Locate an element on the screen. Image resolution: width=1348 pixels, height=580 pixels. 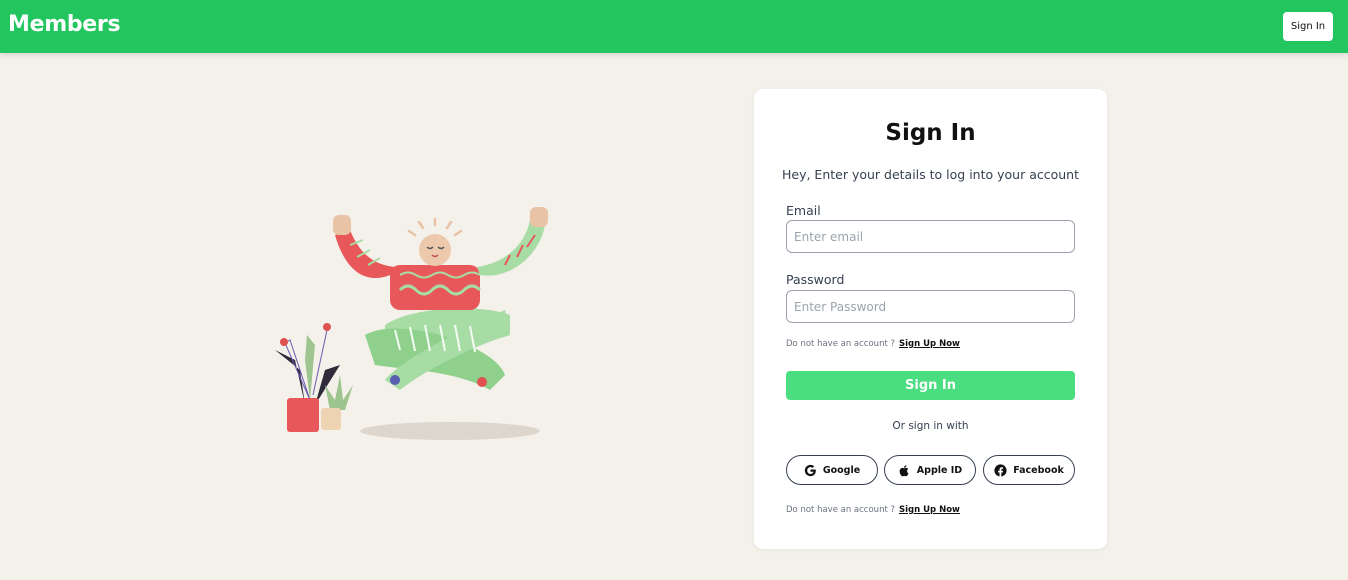
divider-text: Or sign in with is located at coordinates (930, 426).